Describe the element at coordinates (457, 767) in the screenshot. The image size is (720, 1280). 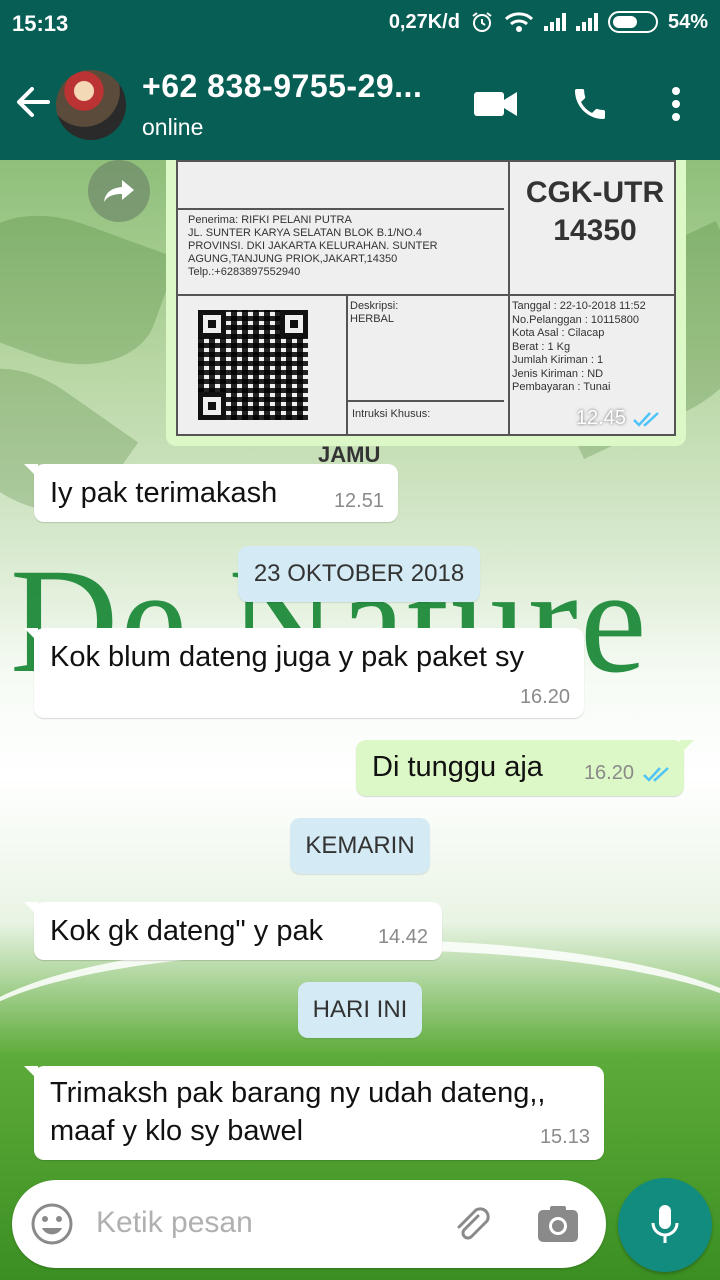
I see `message-text: Di tunggu aja` at that location.